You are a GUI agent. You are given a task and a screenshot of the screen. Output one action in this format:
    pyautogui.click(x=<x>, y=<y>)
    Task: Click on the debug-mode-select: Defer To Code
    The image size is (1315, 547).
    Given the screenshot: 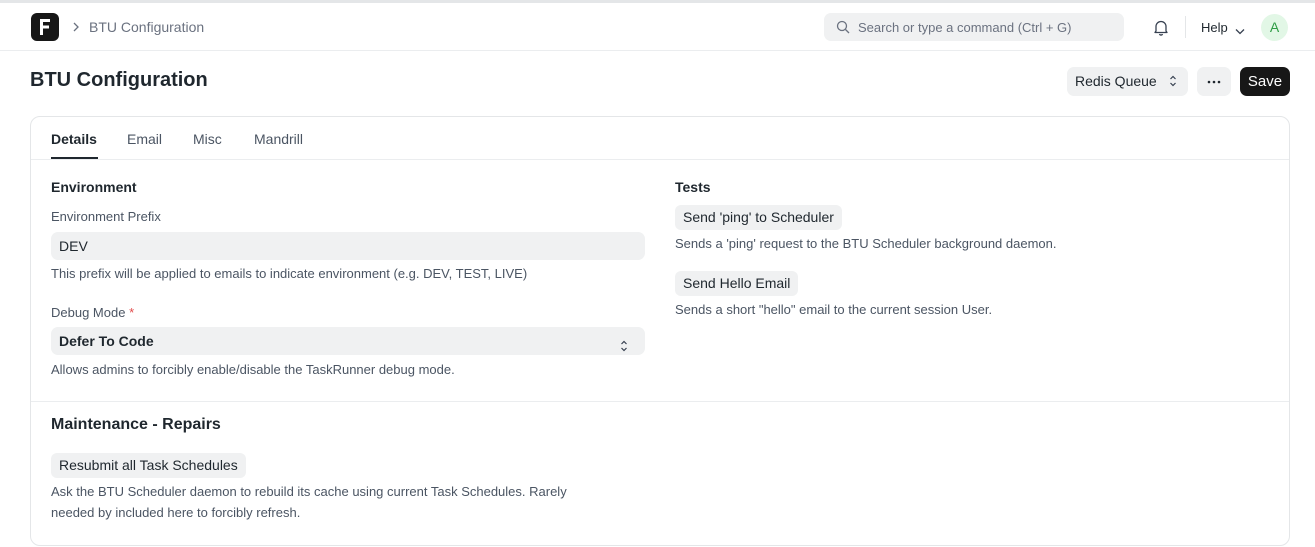 What is the action you would take?
    pyautogui.click(x=348, y=341)
    